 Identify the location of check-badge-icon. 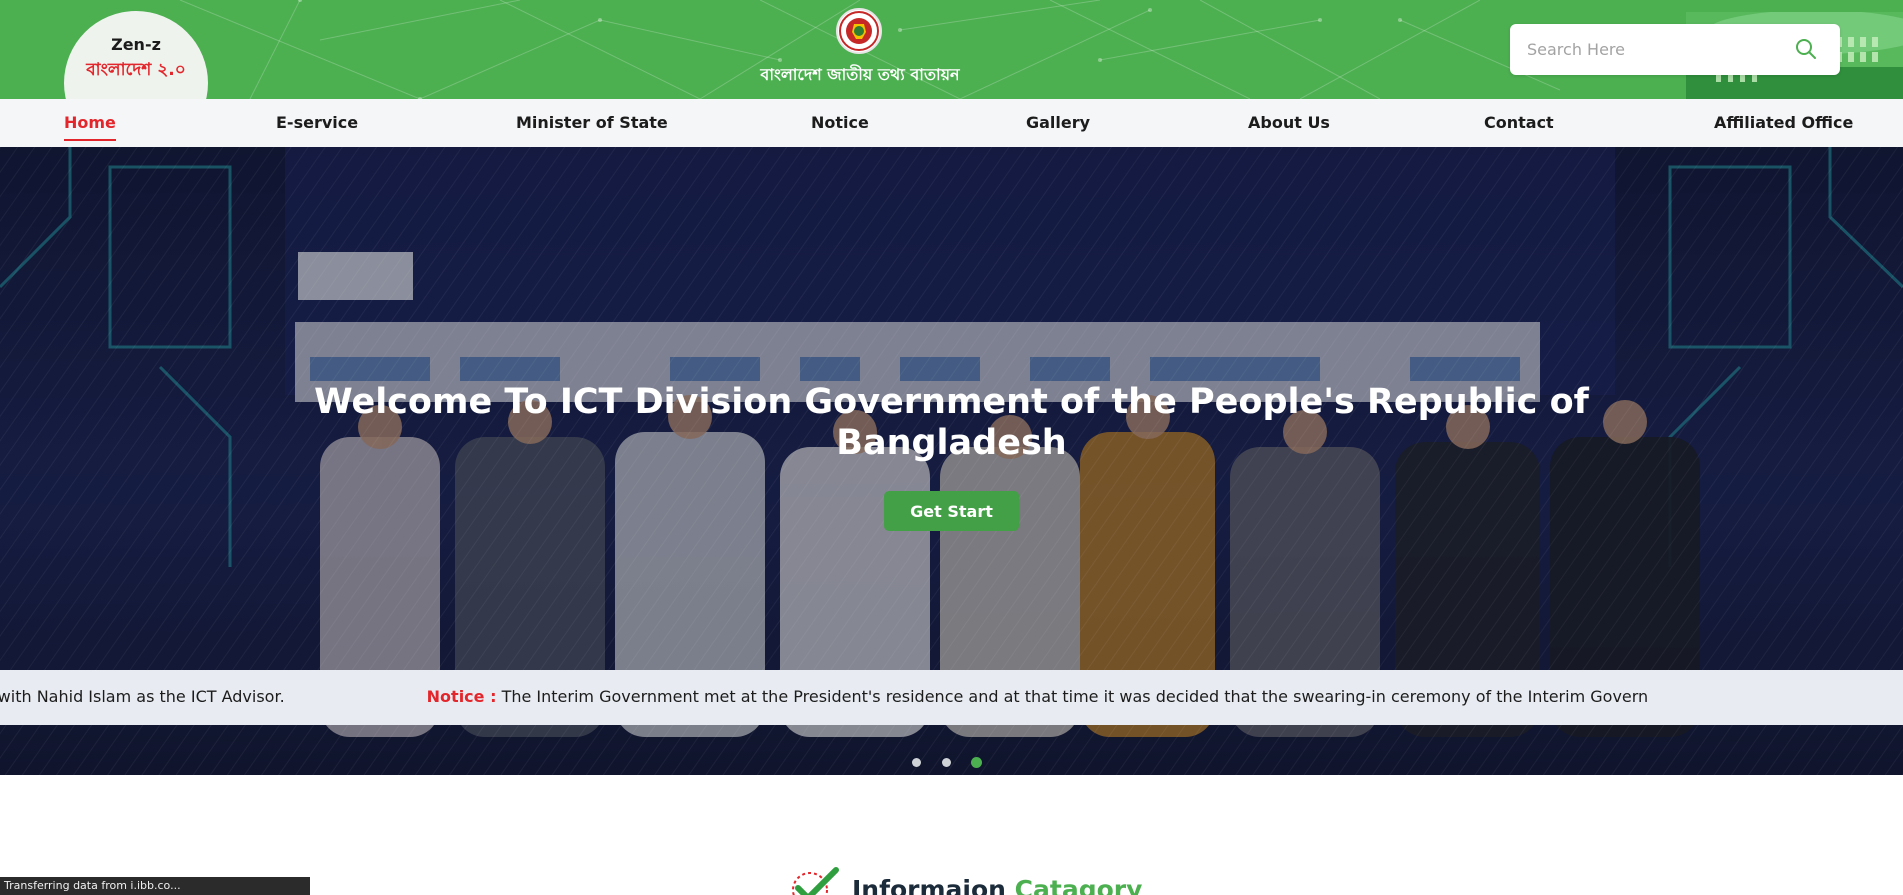
(815, 881).